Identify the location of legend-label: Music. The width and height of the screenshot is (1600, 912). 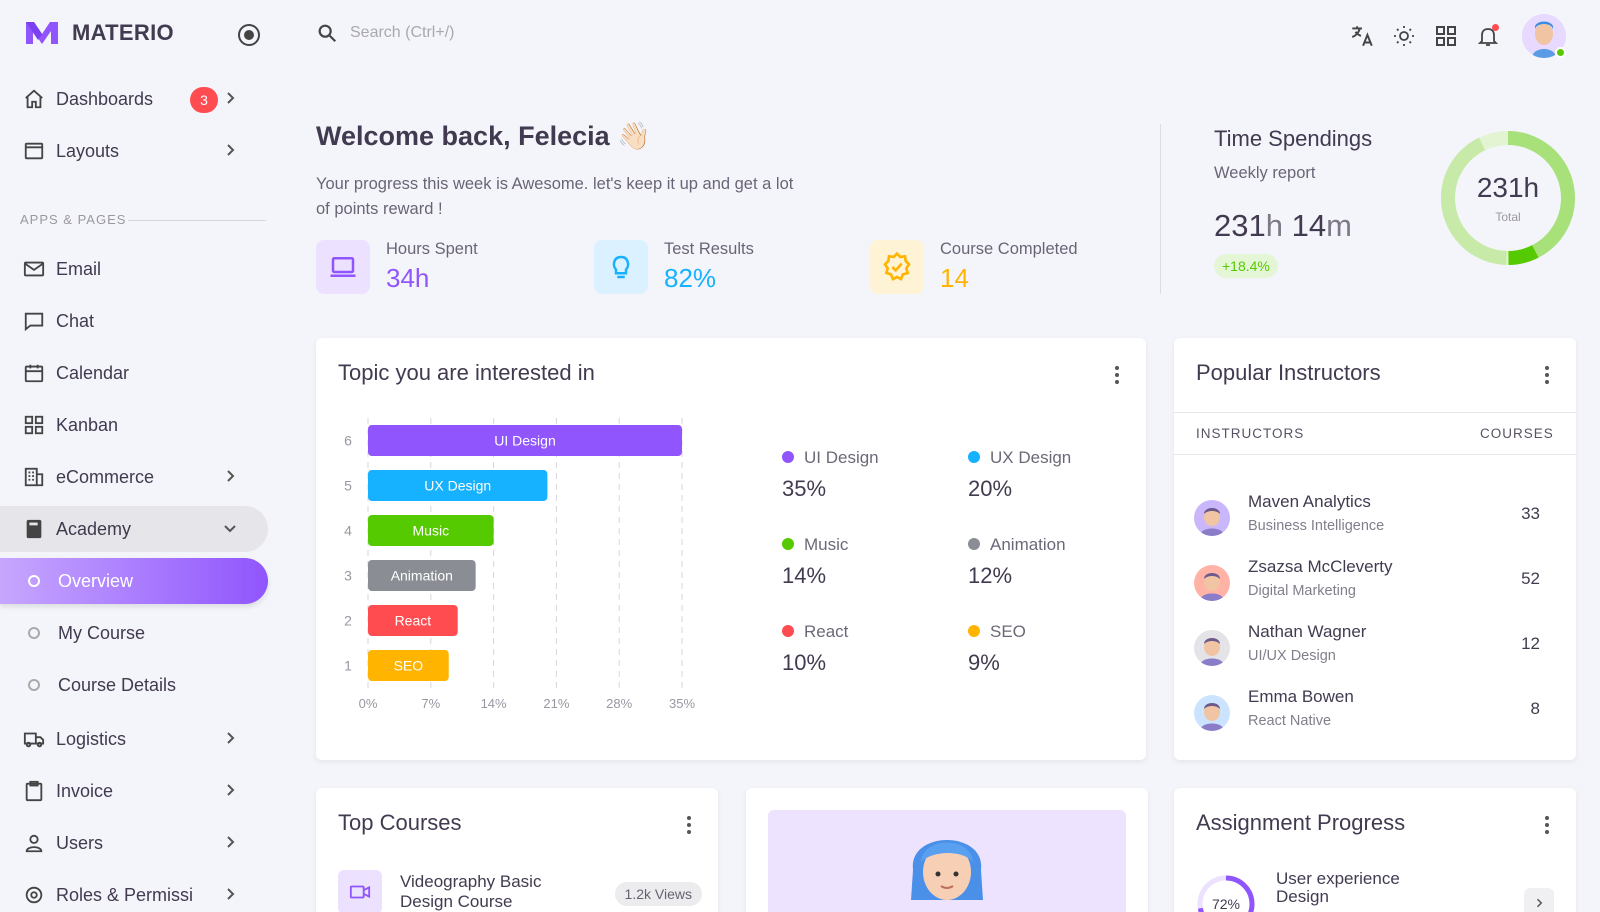
(826, 544).